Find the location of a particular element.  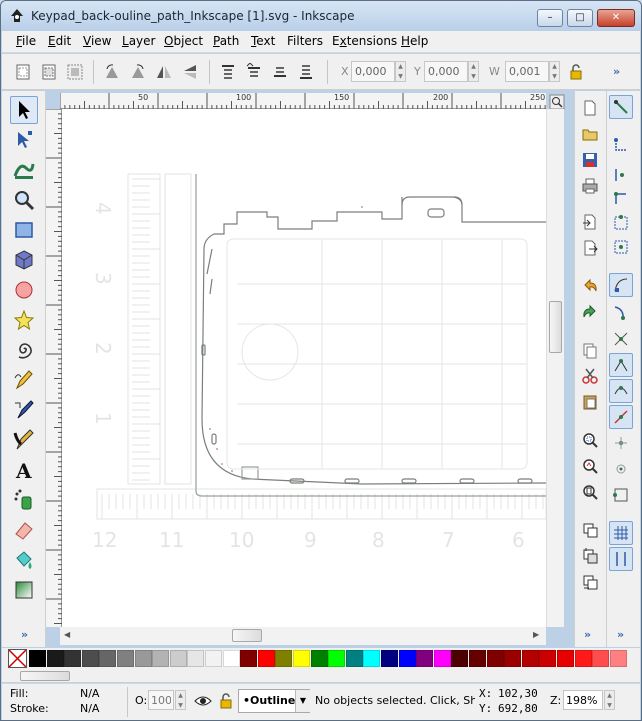

menu-view: View is located at coordinates (97, 41).